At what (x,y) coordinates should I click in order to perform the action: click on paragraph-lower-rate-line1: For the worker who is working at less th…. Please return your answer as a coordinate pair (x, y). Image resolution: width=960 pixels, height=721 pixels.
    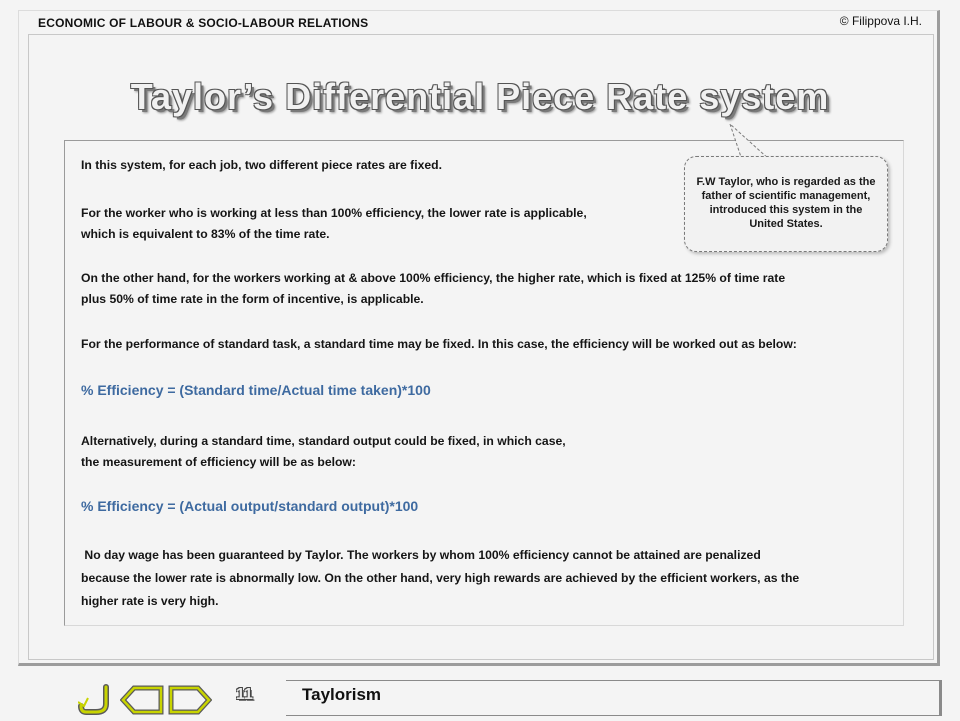
    Looking at the image, I should click on (334, 213).